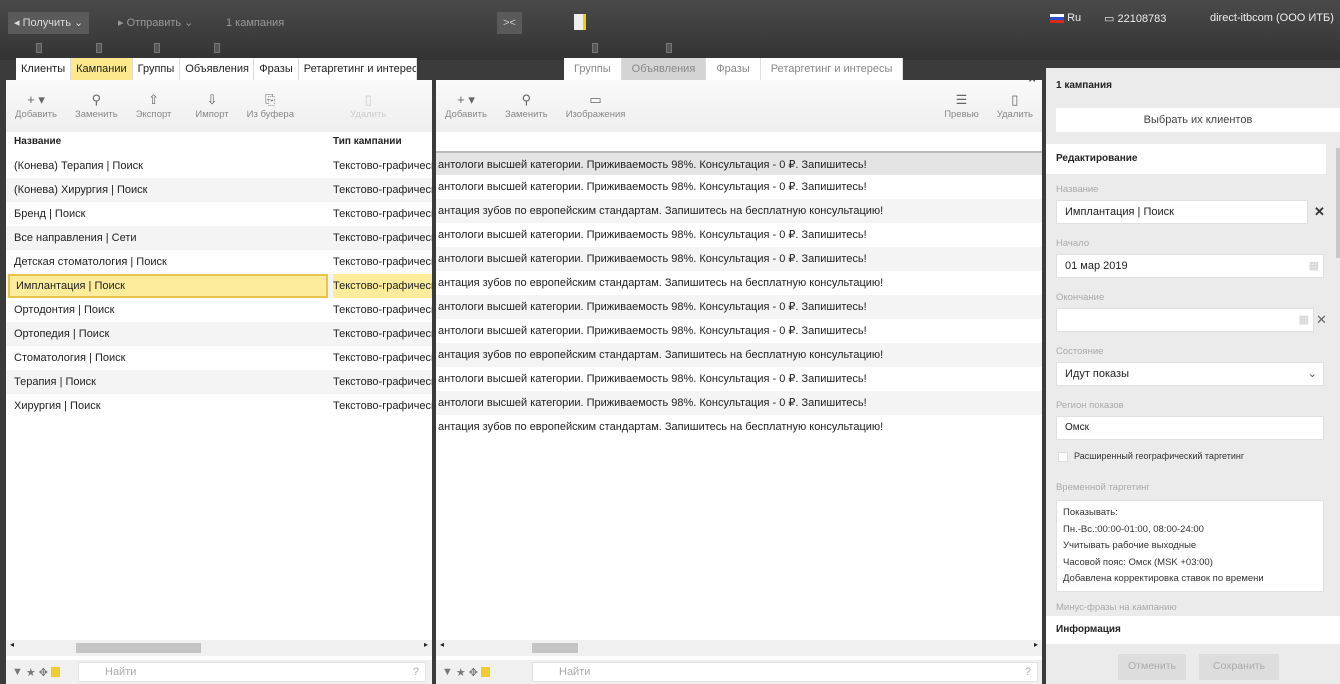 The image size is (1340, 684). I want to click on tab-2: Фразы, so click(733, 69).